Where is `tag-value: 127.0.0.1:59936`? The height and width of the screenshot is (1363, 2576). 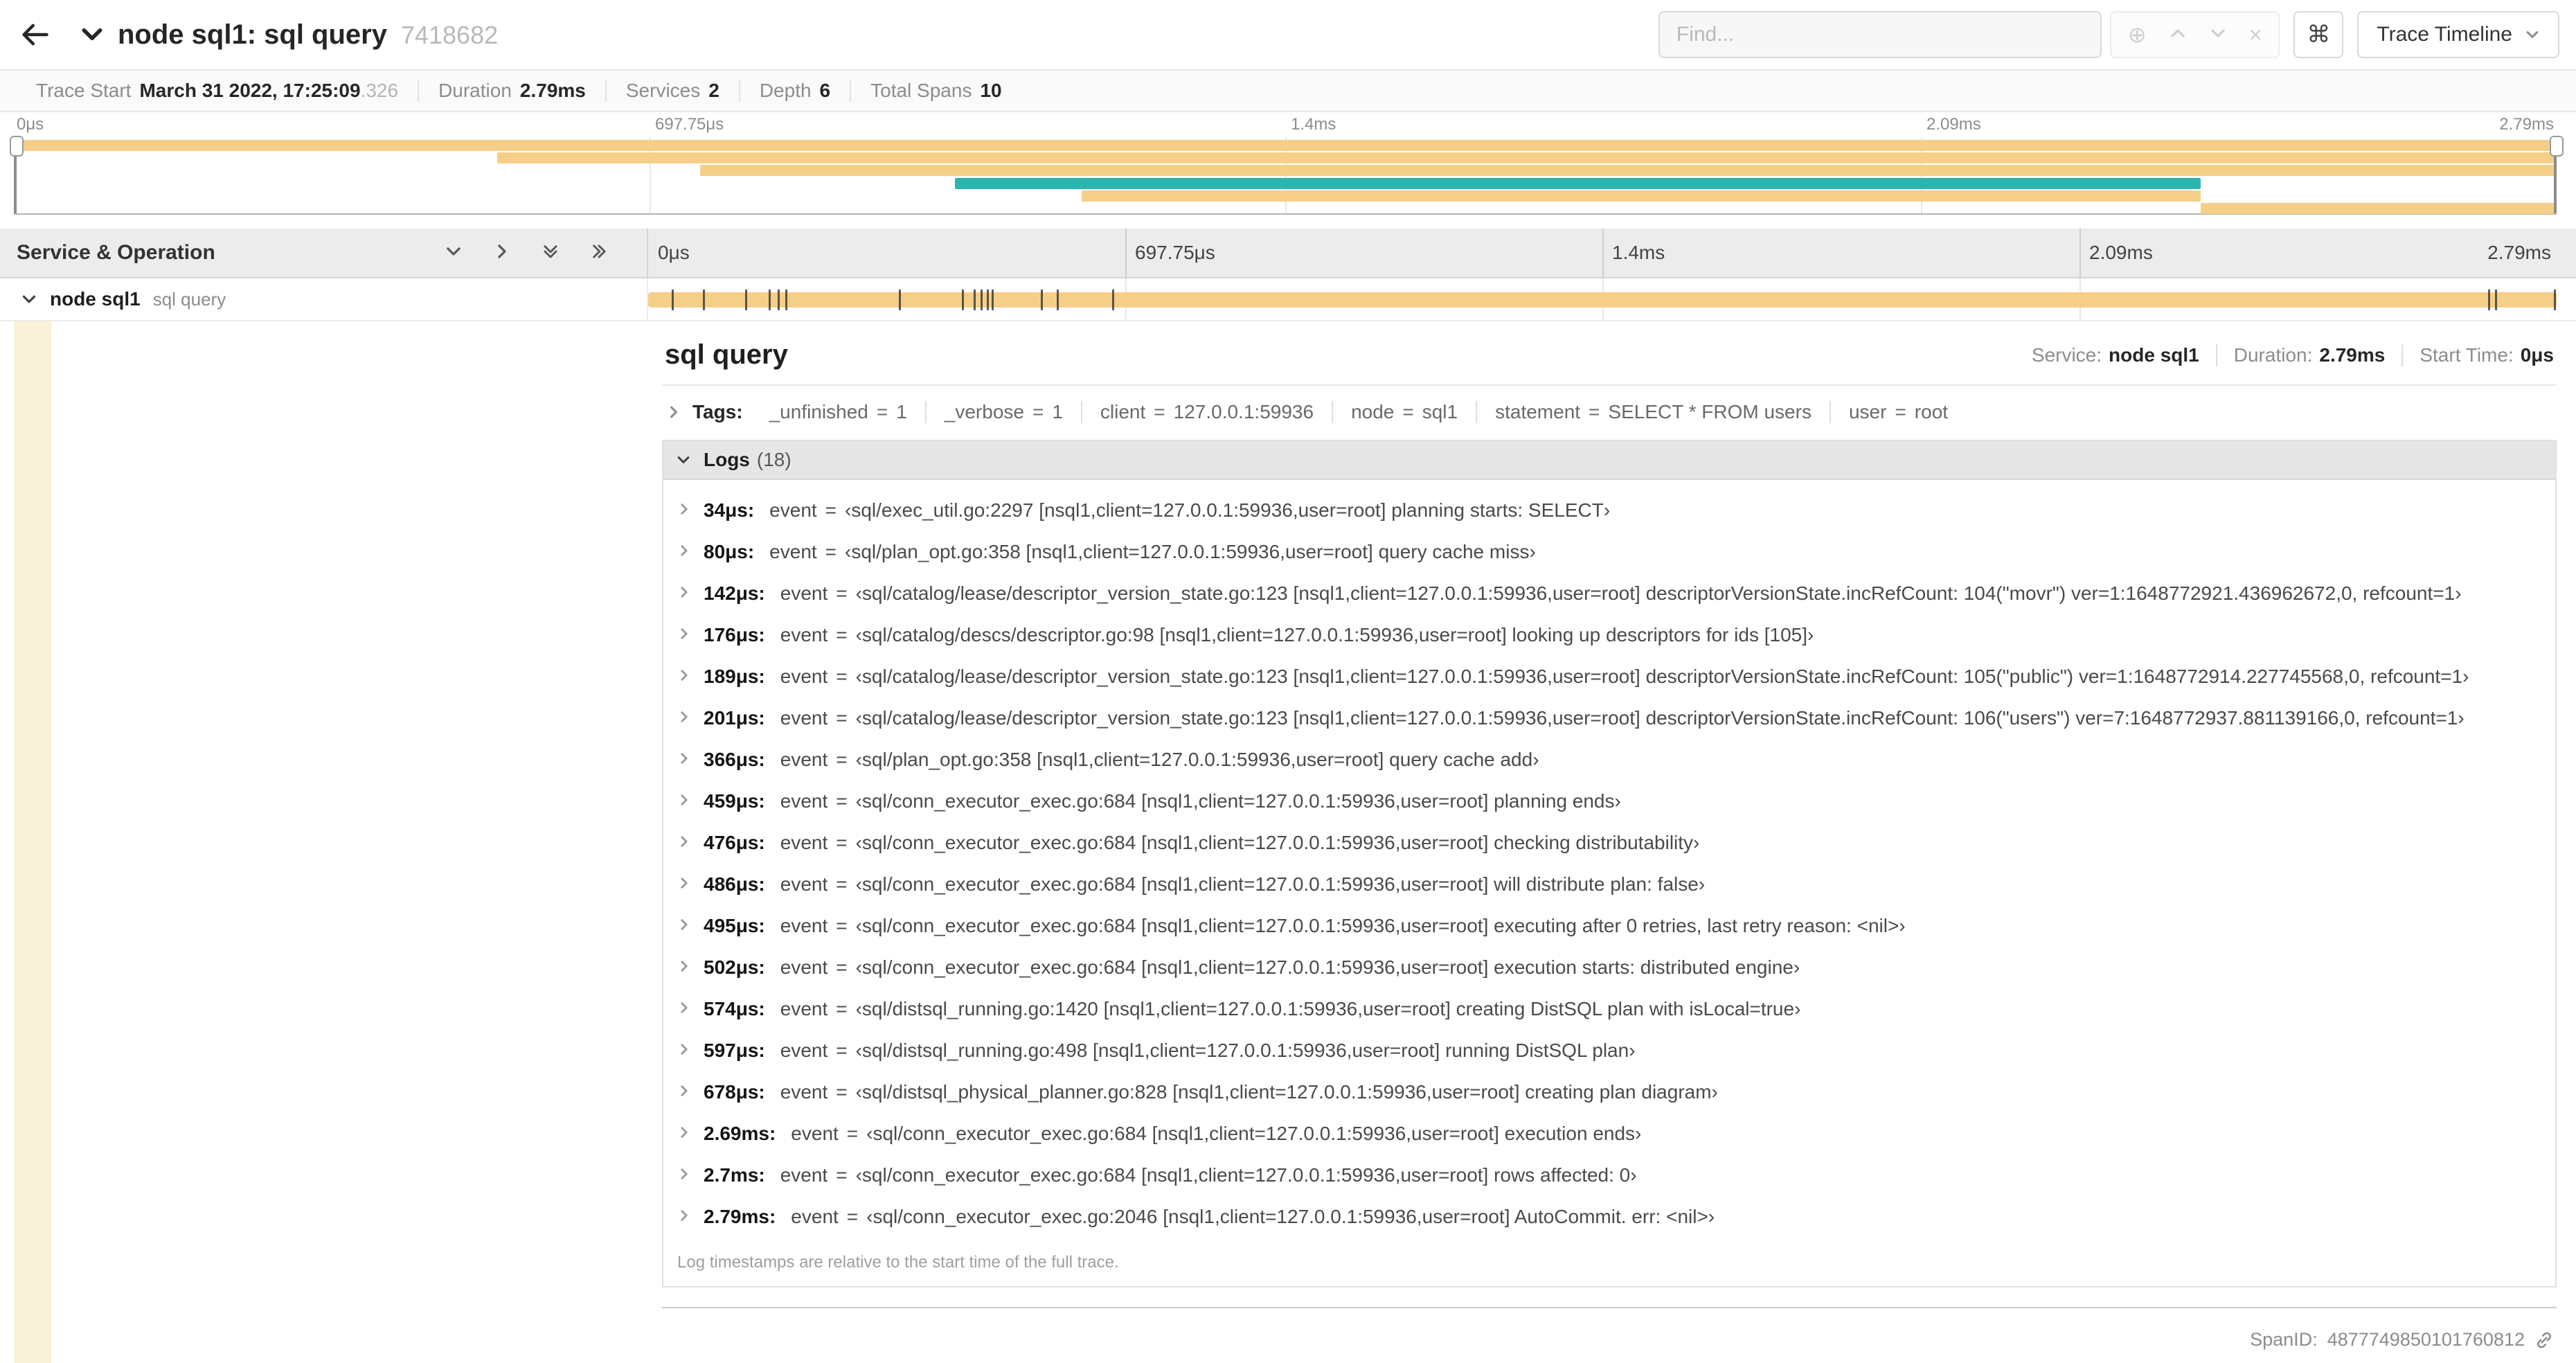
tag-value: 127.0.0.1:59936 is located at coordinates (1243, 411).